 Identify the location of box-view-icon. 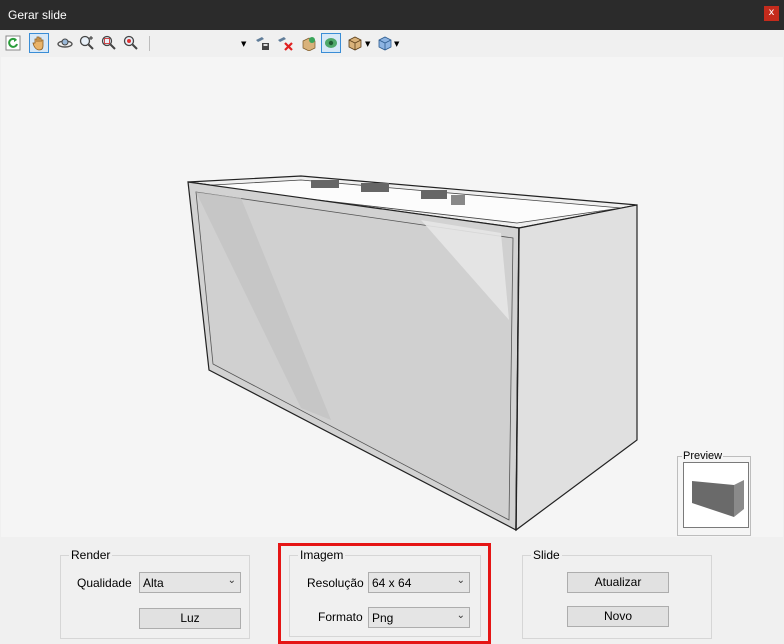
(355, 43).